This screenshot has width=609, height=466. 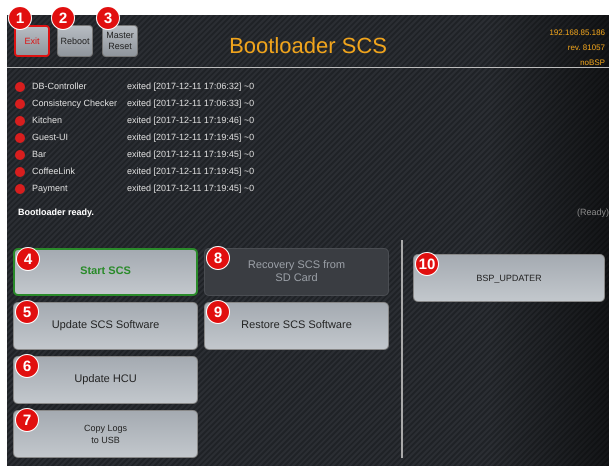 I want to click on process-status: exited [2017-12-11 17:19:46] ~0, so click(x=190, y=120).